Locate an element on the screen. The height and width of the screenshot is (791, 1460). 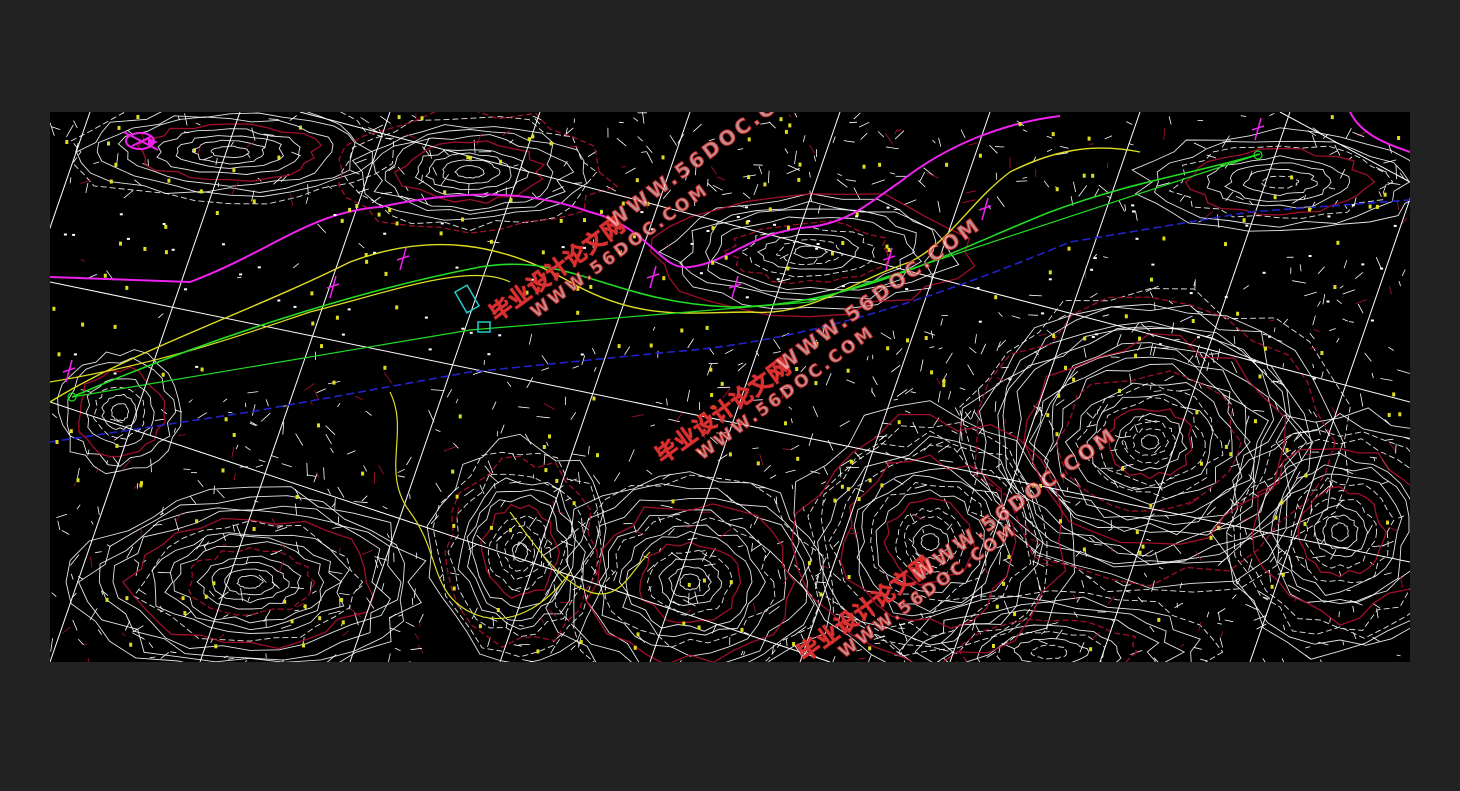
north-arrow-icon is located at coordinates (142, 143).